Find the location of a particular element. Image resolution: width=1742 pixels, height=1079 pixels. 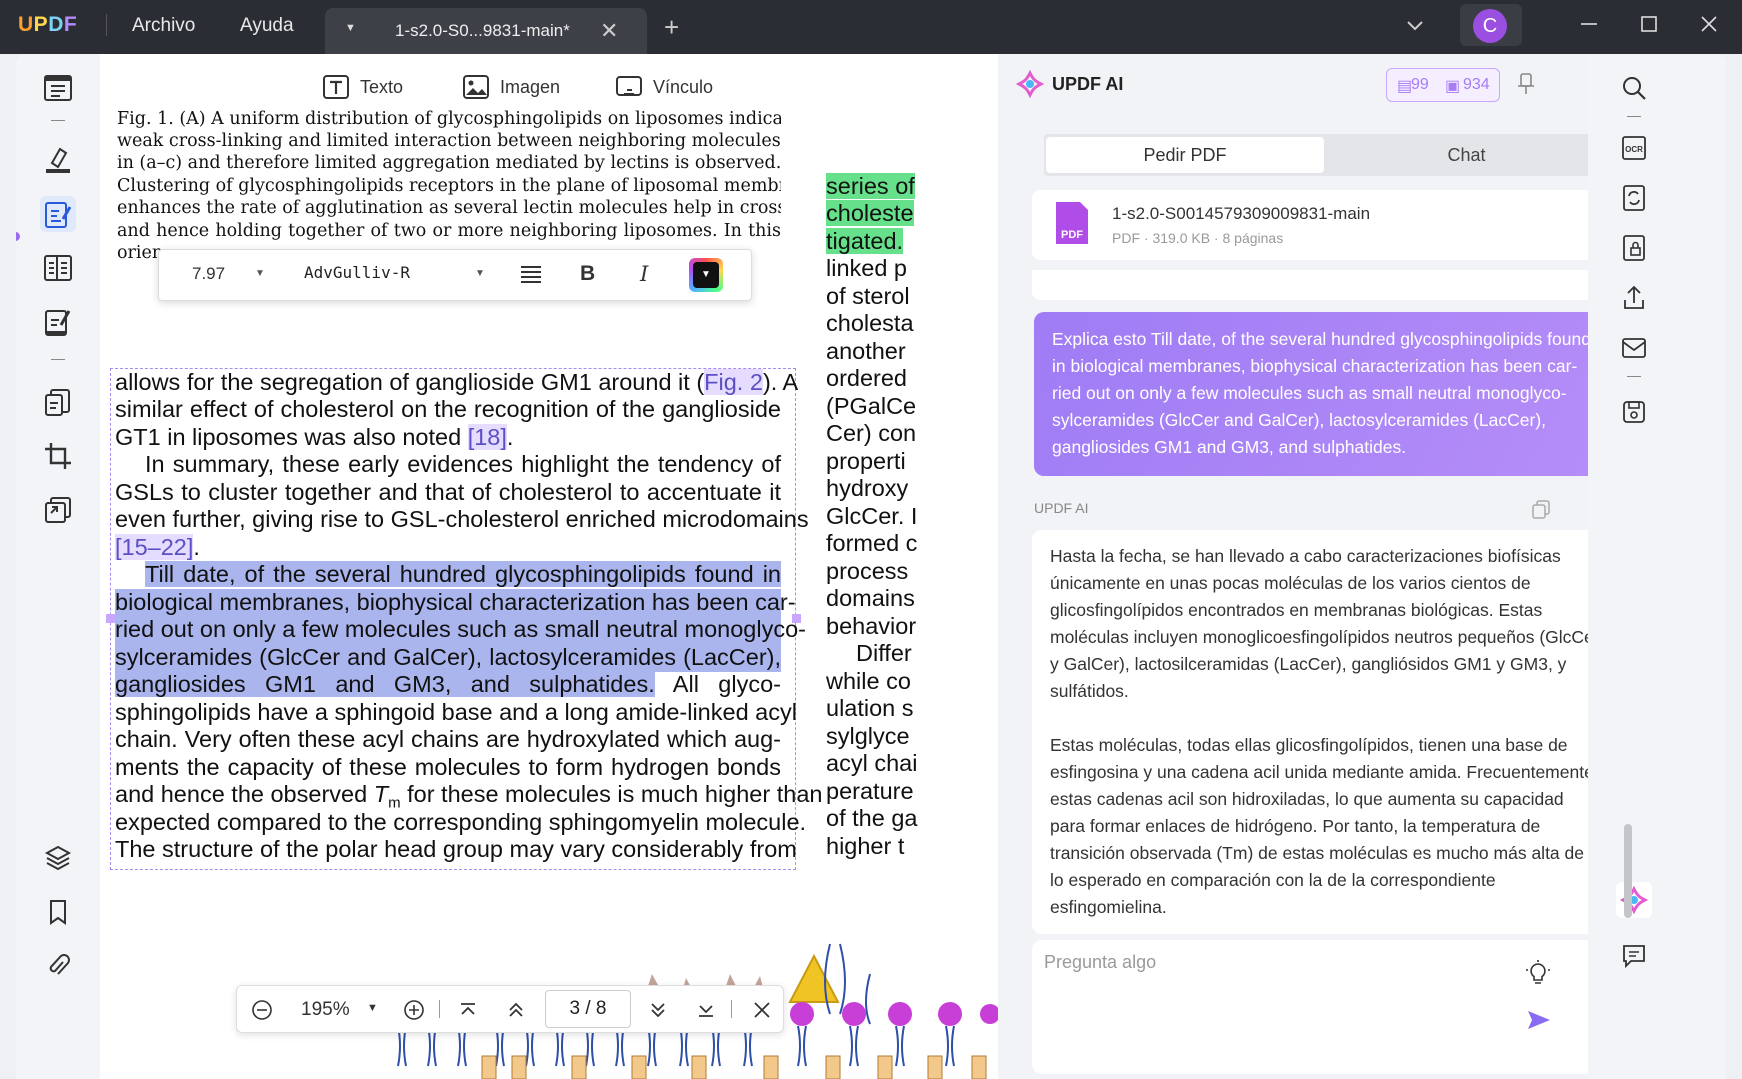

last-page-icon is located at coordinates (706, 1010).